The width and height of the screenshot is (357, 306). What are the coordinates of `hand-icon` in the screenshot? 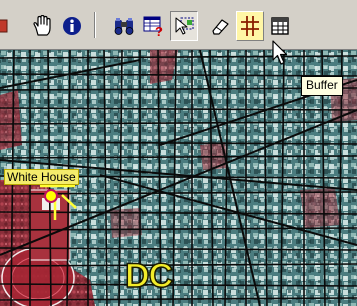 It's located at (42, 26).